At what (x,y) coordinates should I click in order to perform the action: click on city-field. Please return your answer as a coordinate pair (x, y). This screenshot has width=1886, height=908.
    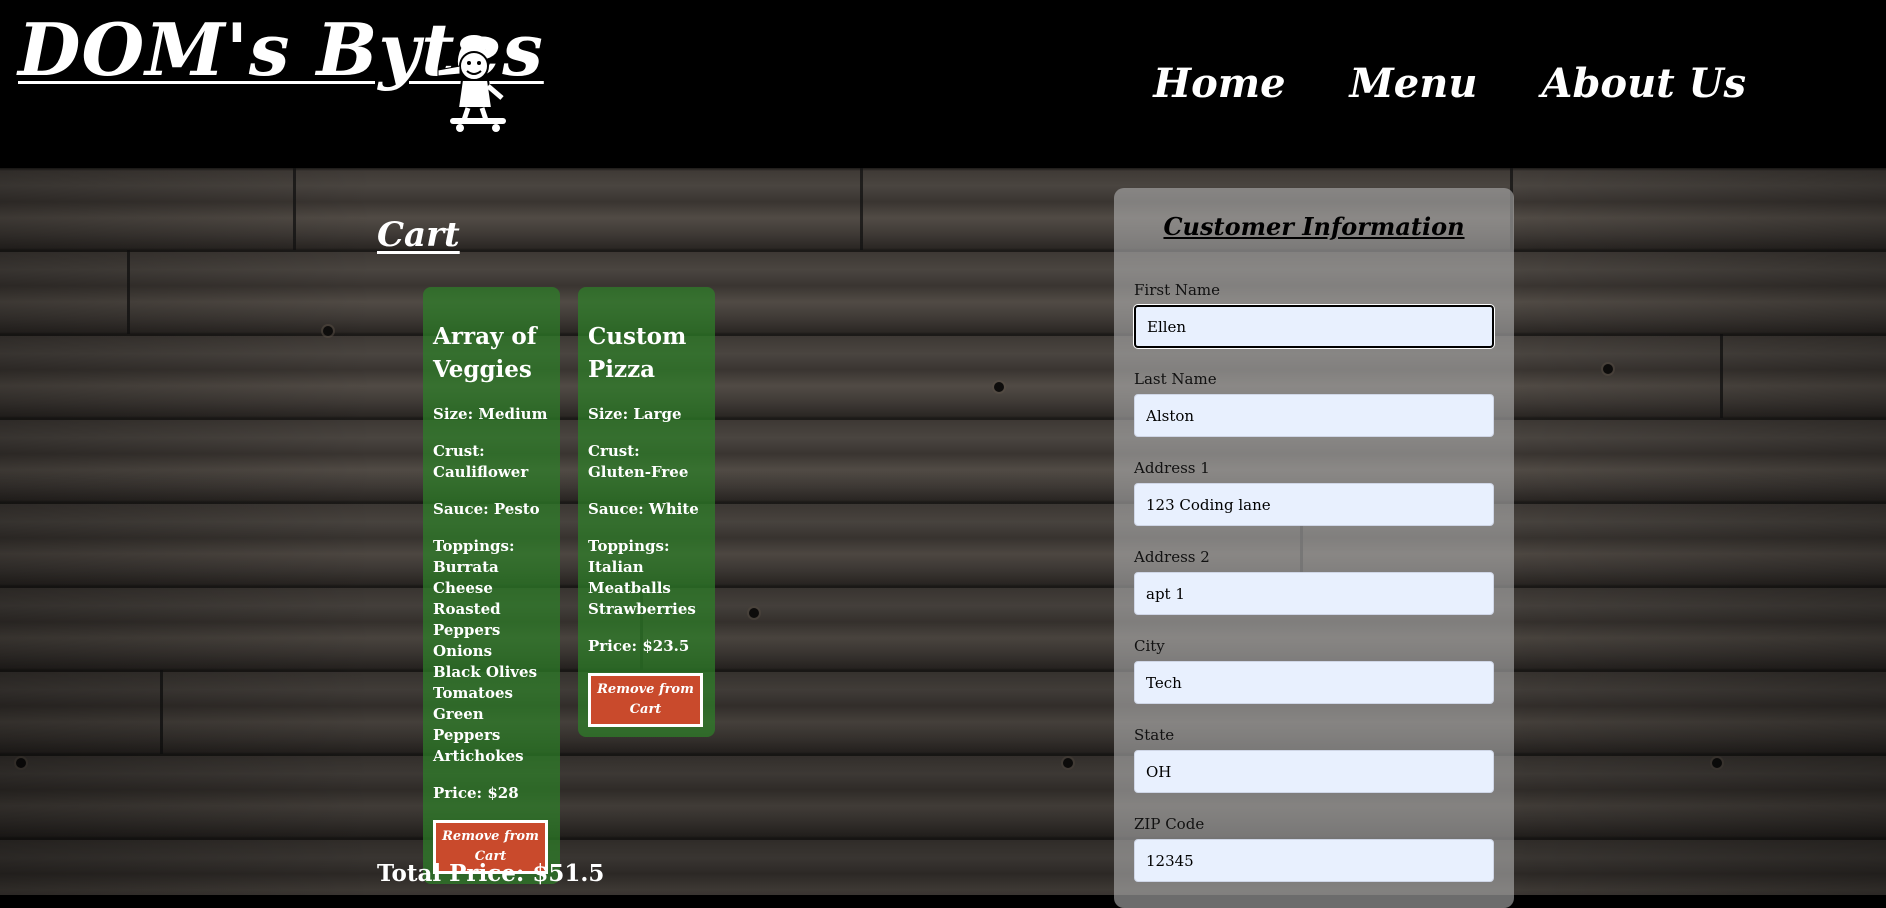
    Looking at the image, I should click on (1314, 682).